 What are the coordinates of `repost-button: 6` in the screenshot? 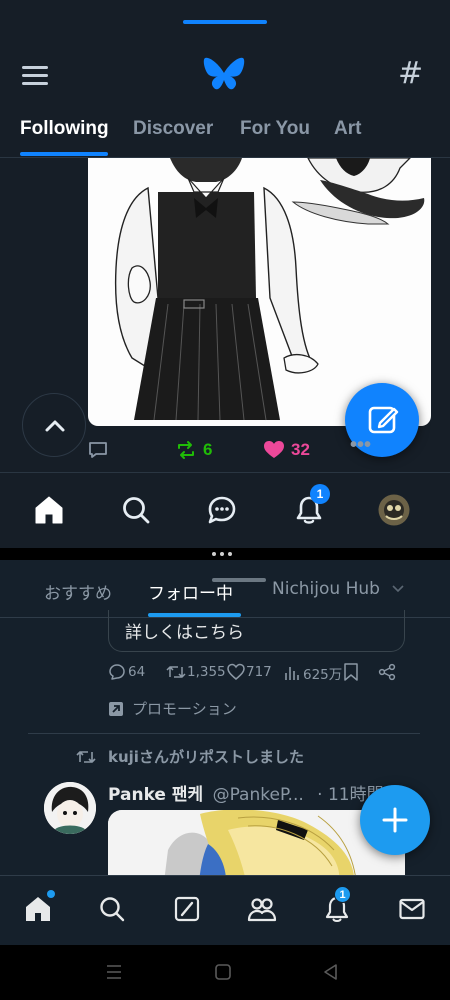 It's located at (193, 450).